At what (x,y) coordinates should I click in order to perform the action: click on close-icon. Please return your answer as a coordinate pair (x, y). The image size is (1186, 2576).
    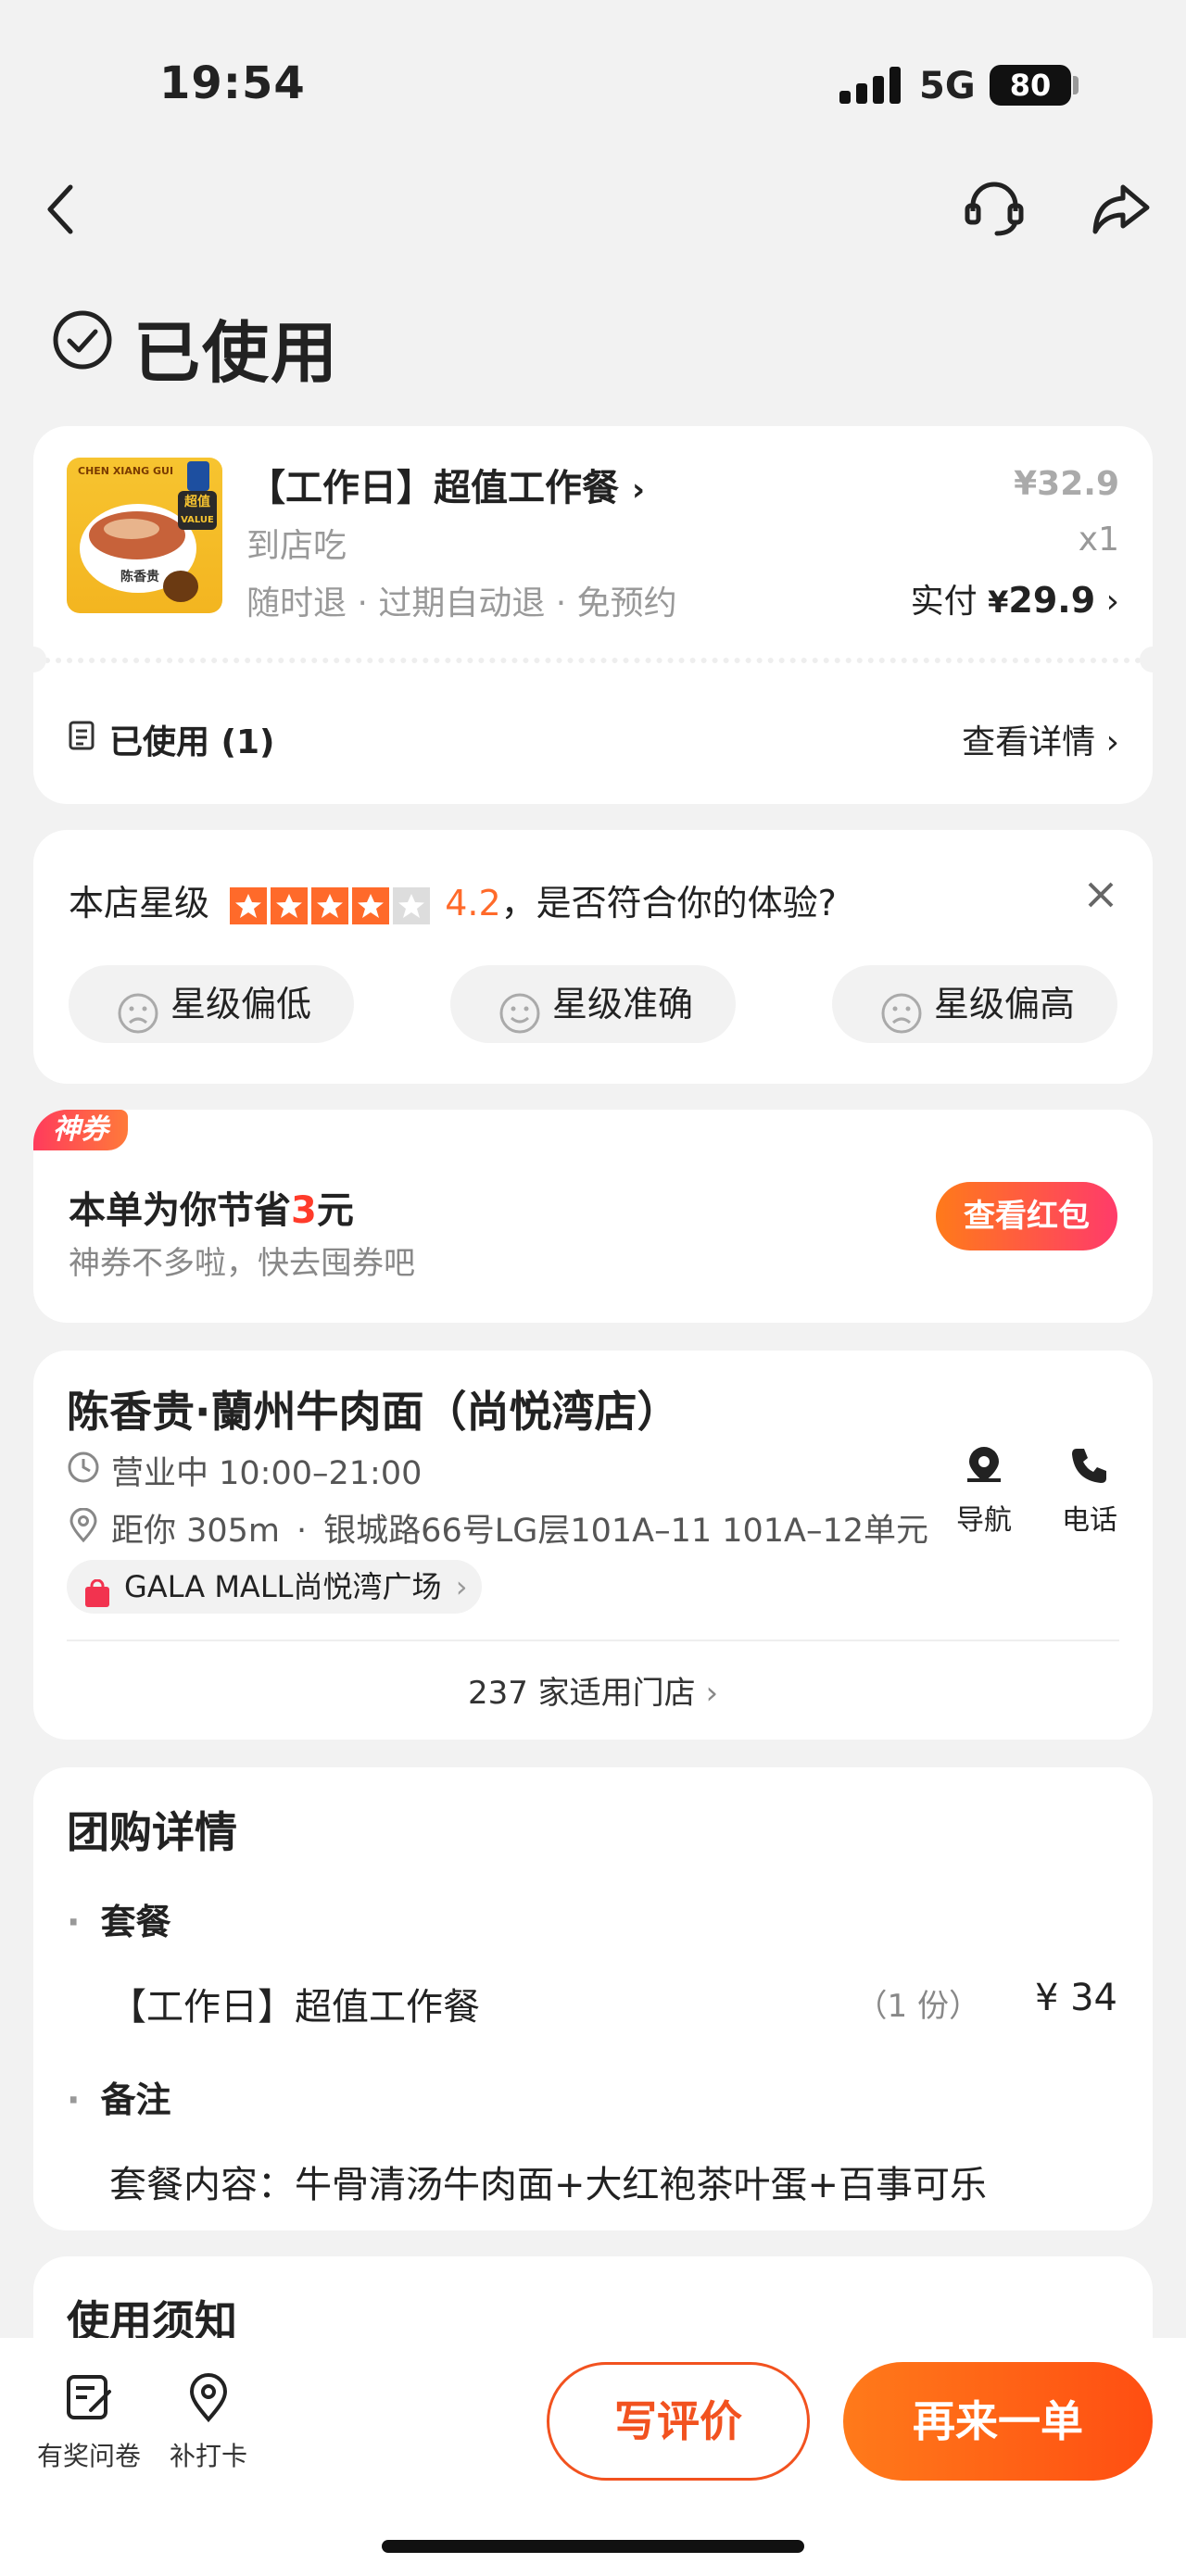
    Looking at the image, I should click on (1101, 895).